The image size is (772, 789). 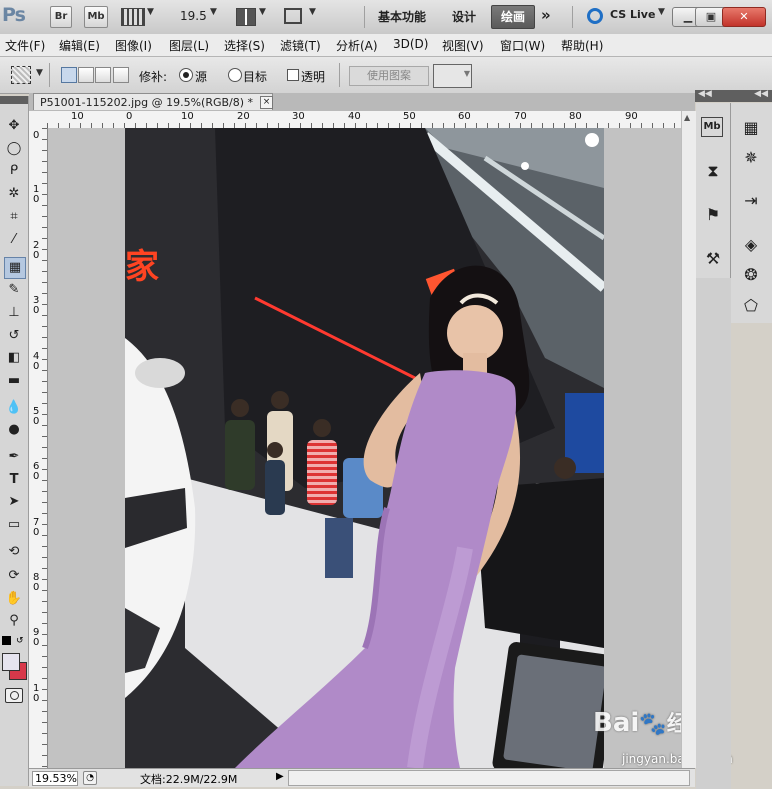 I want to click on shape-tool-icon: ▭, so click(x=14, y=525).